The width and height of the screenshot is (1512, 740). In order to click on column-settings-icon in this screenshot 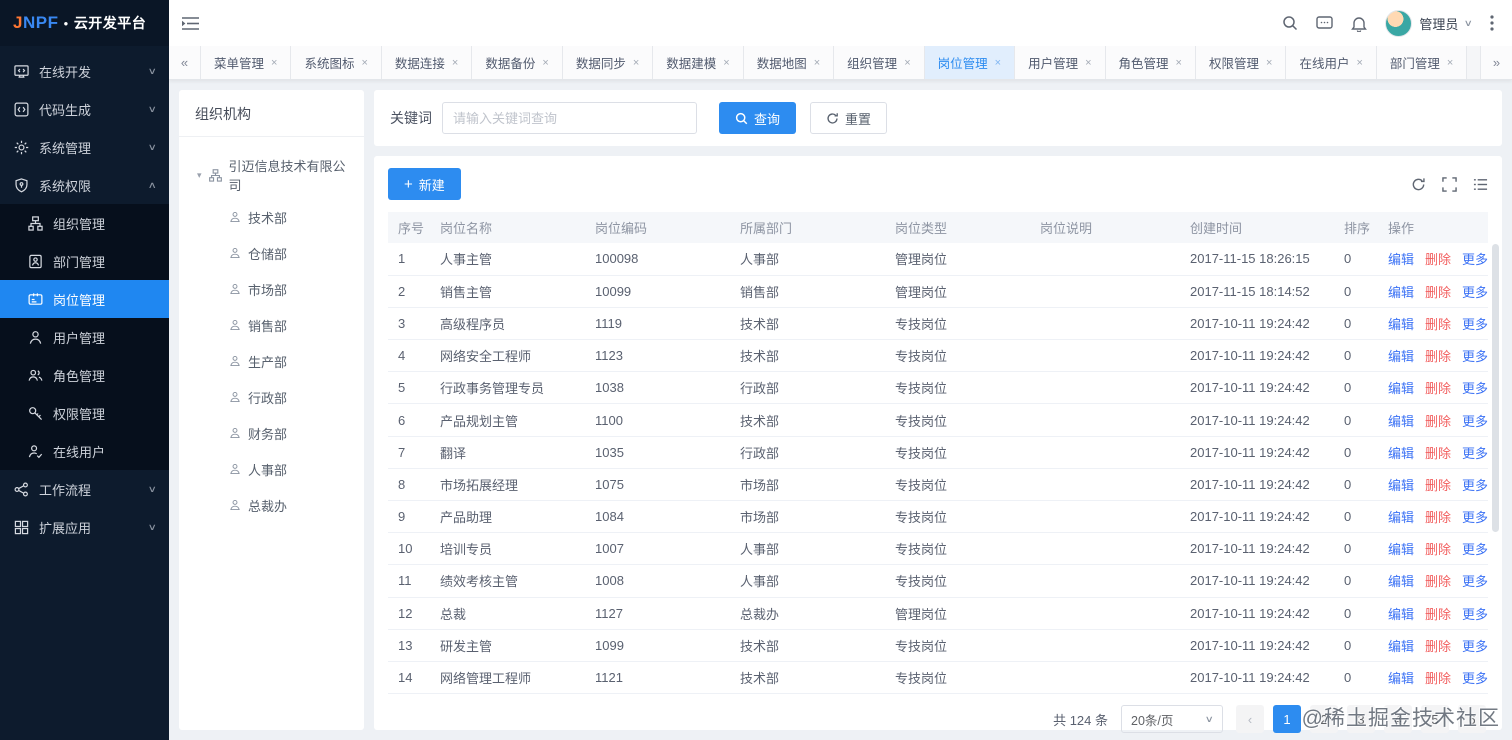, I will do `click(1480, 184)`.